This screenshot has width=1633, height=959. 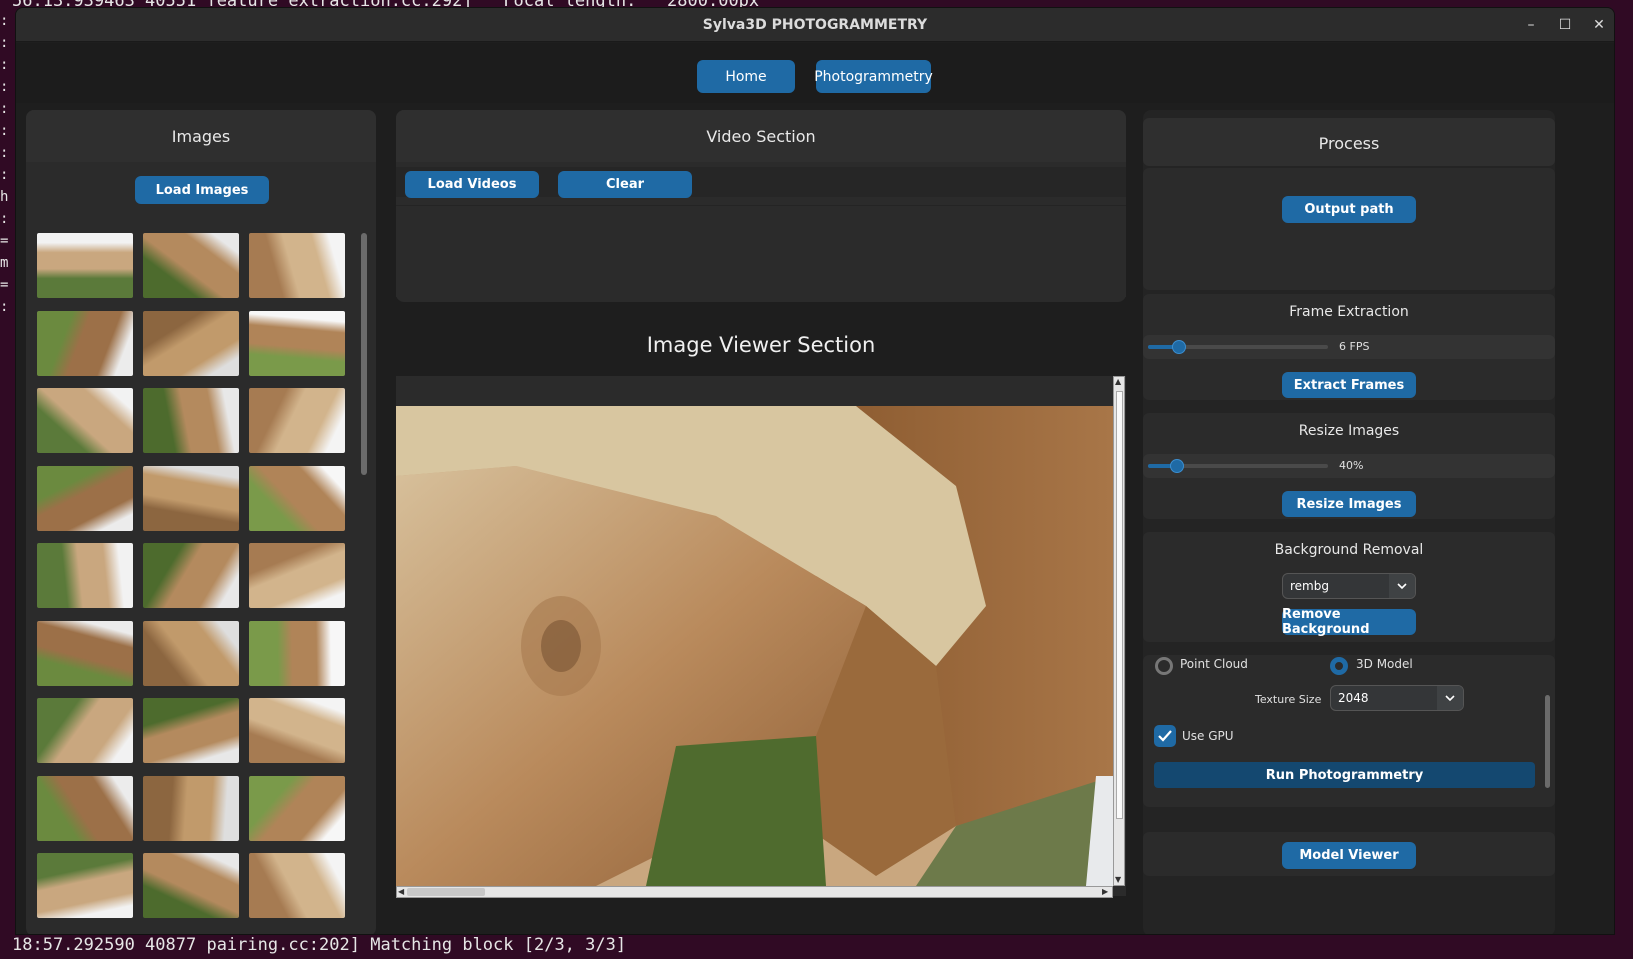 What do you see at coordinates (761, 182) in the screenshot?
I see `video-toolbar: Load Videos Clear` at bounding box center [761, 182].